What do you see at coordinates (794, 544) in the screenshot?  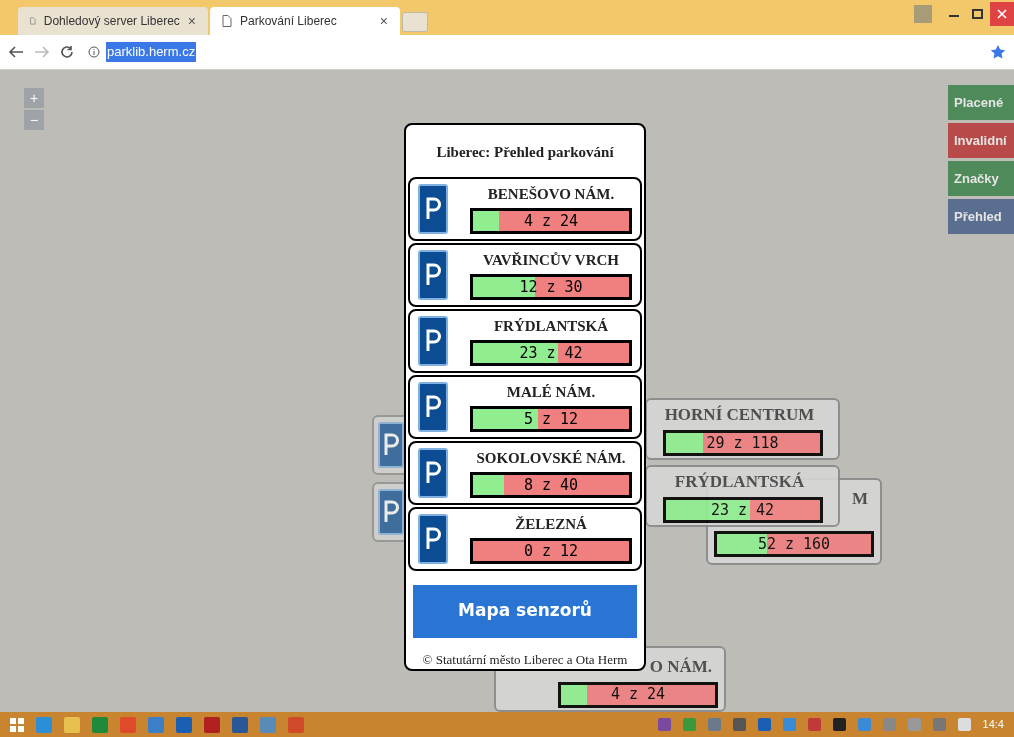 I see `free-count: 52 z 160` at bounding box center [794, 544].